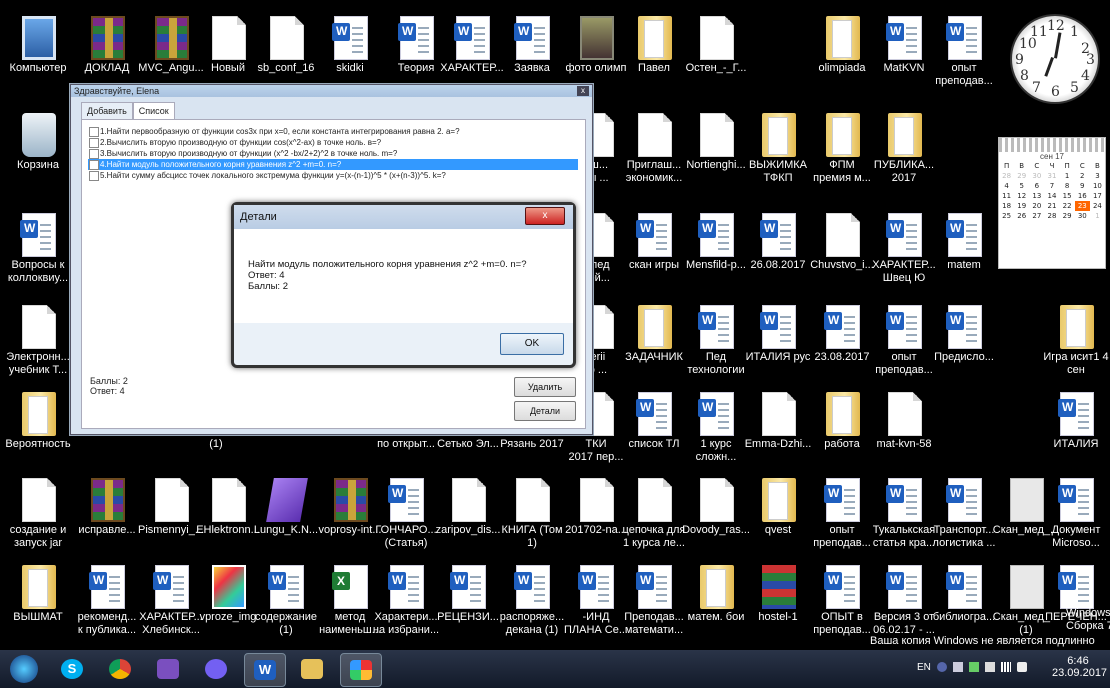  I want to click on start-button, so click(24, 669).